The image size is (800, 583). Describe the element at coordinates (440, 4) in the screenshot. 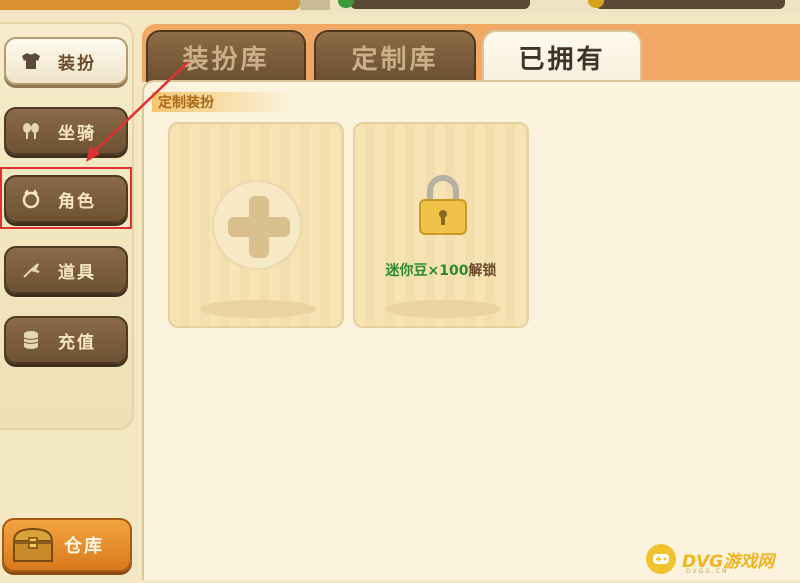

I see `resource-slot-green` at that location.